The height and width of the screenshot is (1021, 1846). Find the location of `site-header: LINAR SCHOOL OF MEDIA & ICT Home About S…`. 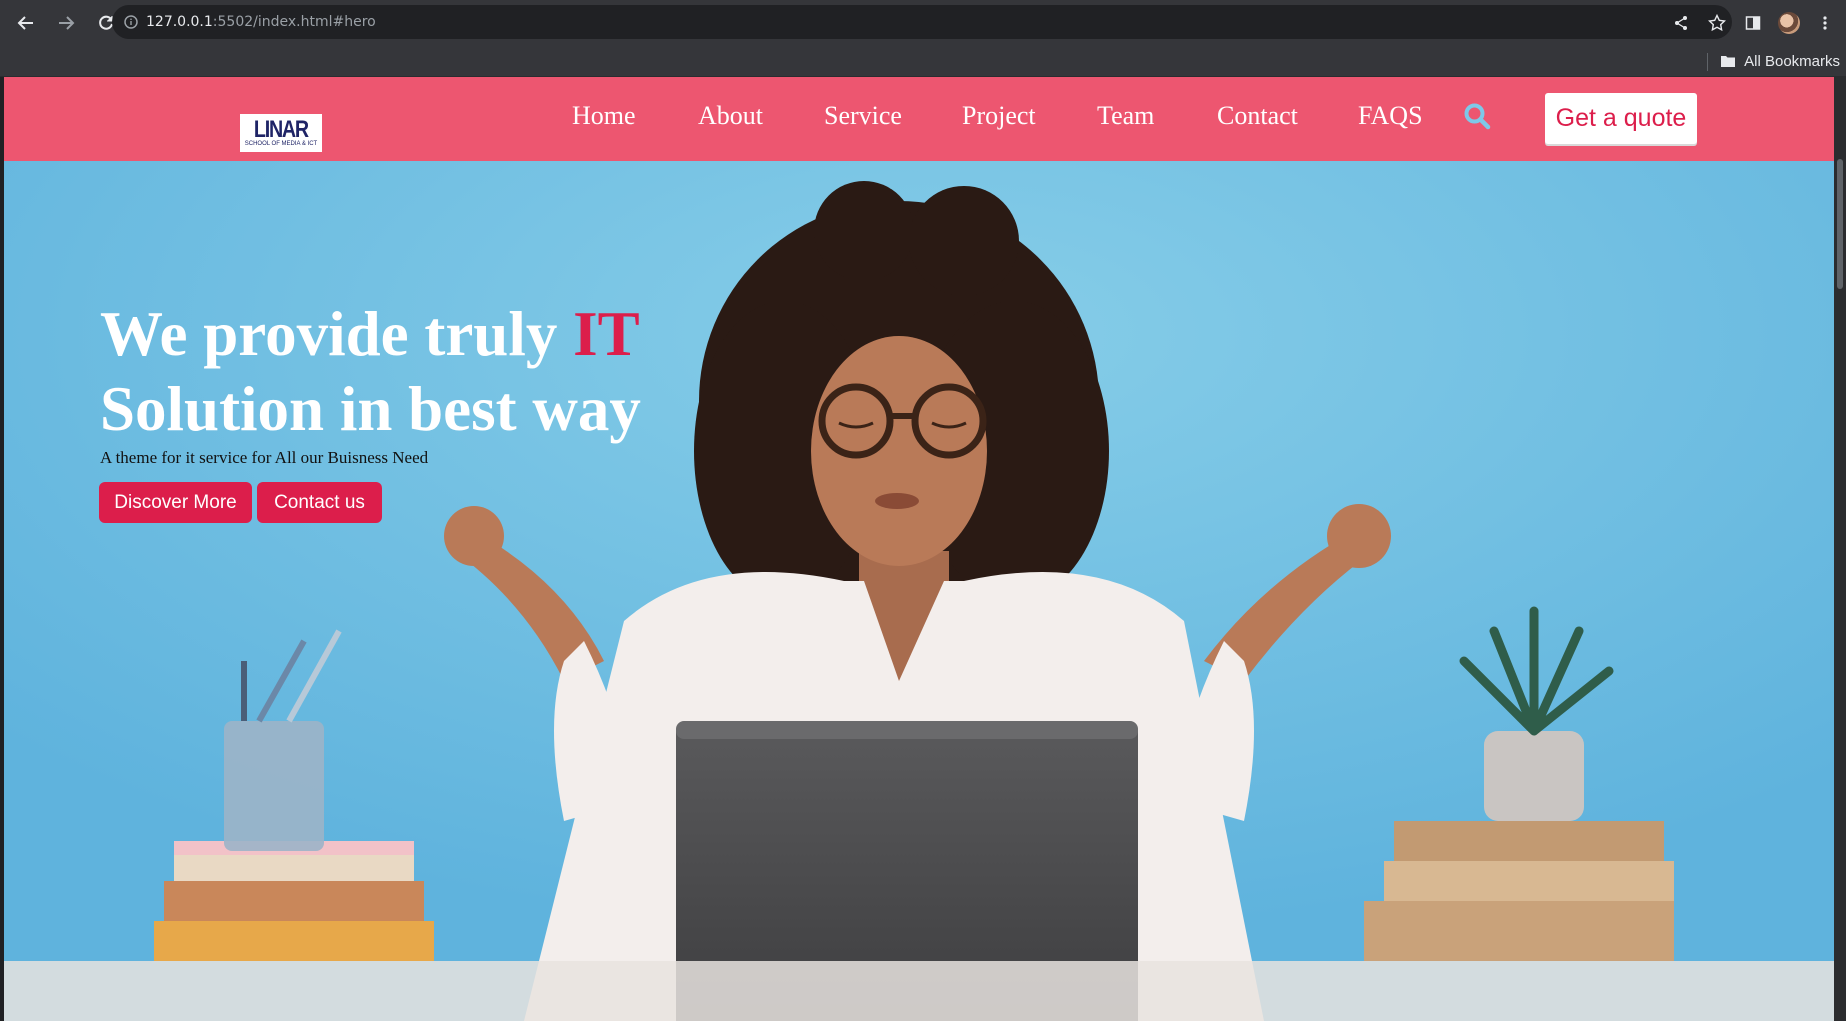

site-header: LINAR SCHOOL OF MEDIA & ICT Home About S… is located at coordinates (919, 119).